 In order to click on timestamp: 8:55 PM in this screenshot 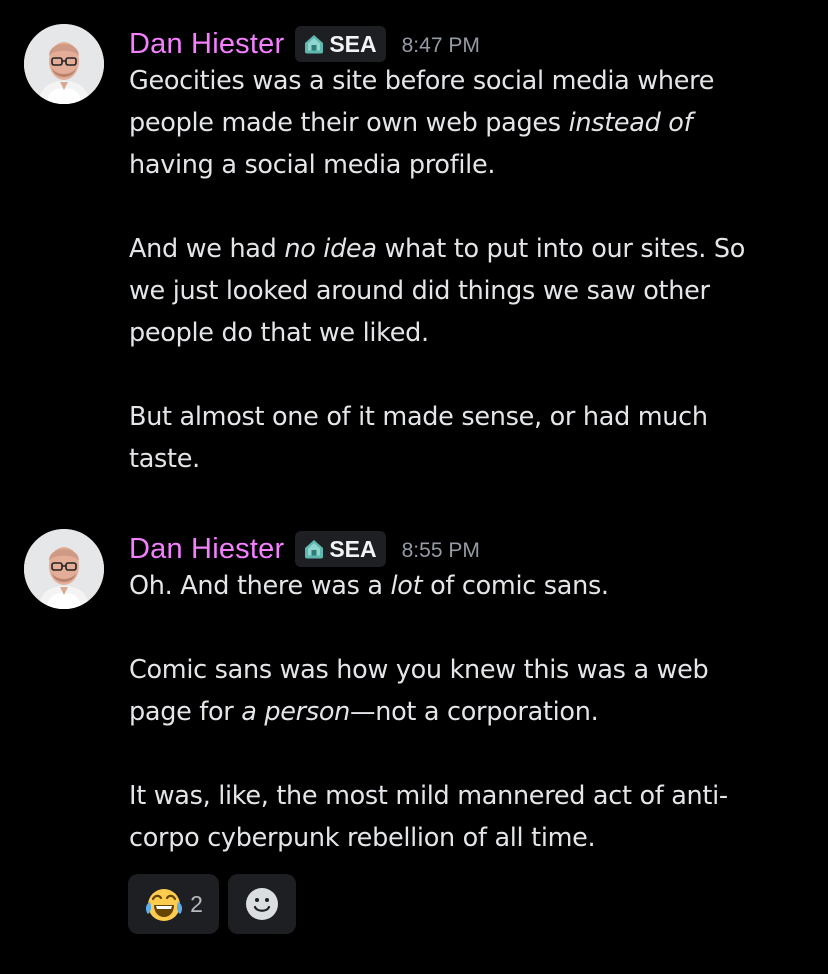, I will do `click(440, 550)`.